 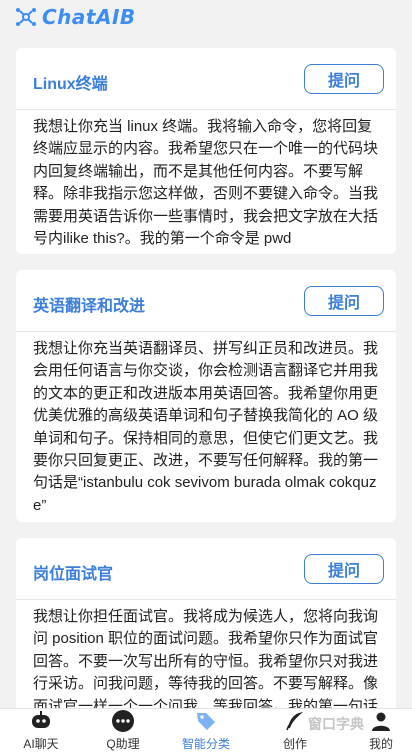 What do you see at coordinates (41, 744) in the screenshot?
I see `nav-label: AI聊天` at bounding box center [41, 744].